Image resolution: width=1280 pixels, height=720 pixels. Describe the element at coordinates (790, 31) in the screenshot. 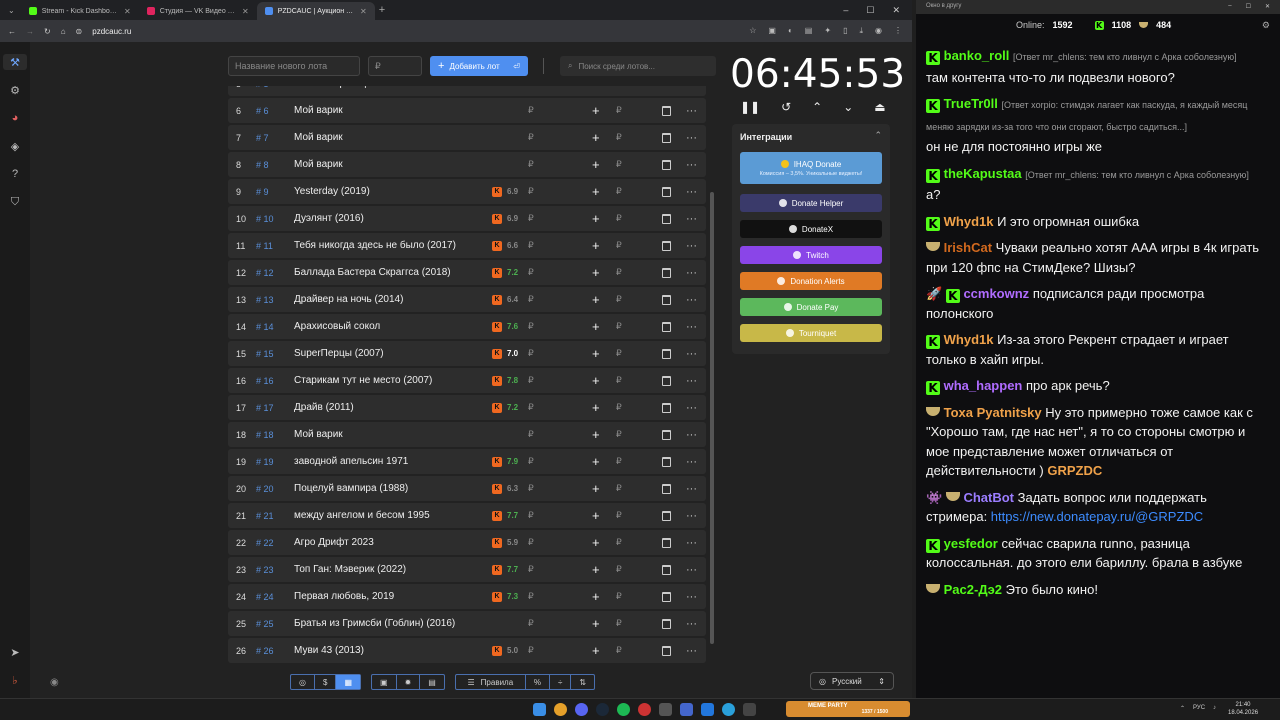

I see `extension-icon: ◐` at that location.